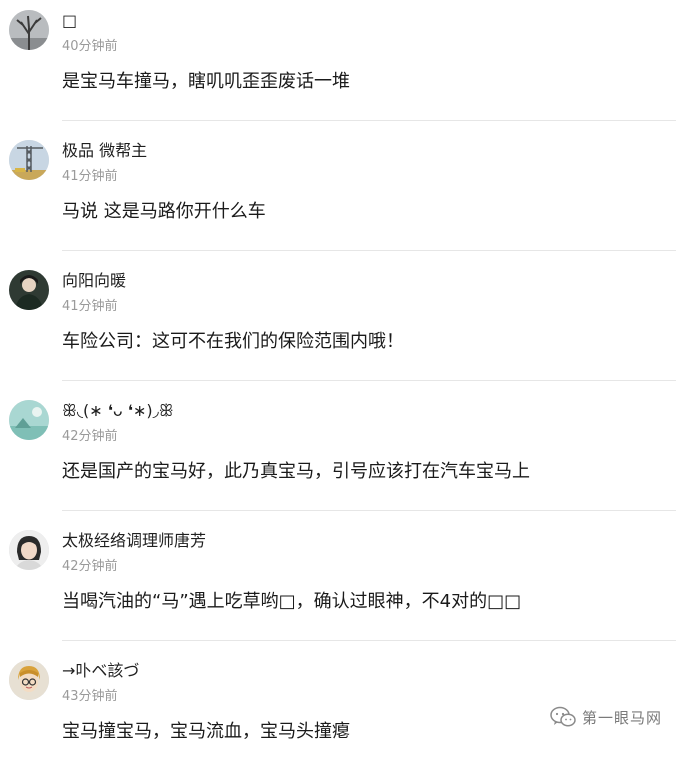  Describe the element at coordinates (100, 671) in the screenshot. I see `username: →卟ベ該づ` at that location.